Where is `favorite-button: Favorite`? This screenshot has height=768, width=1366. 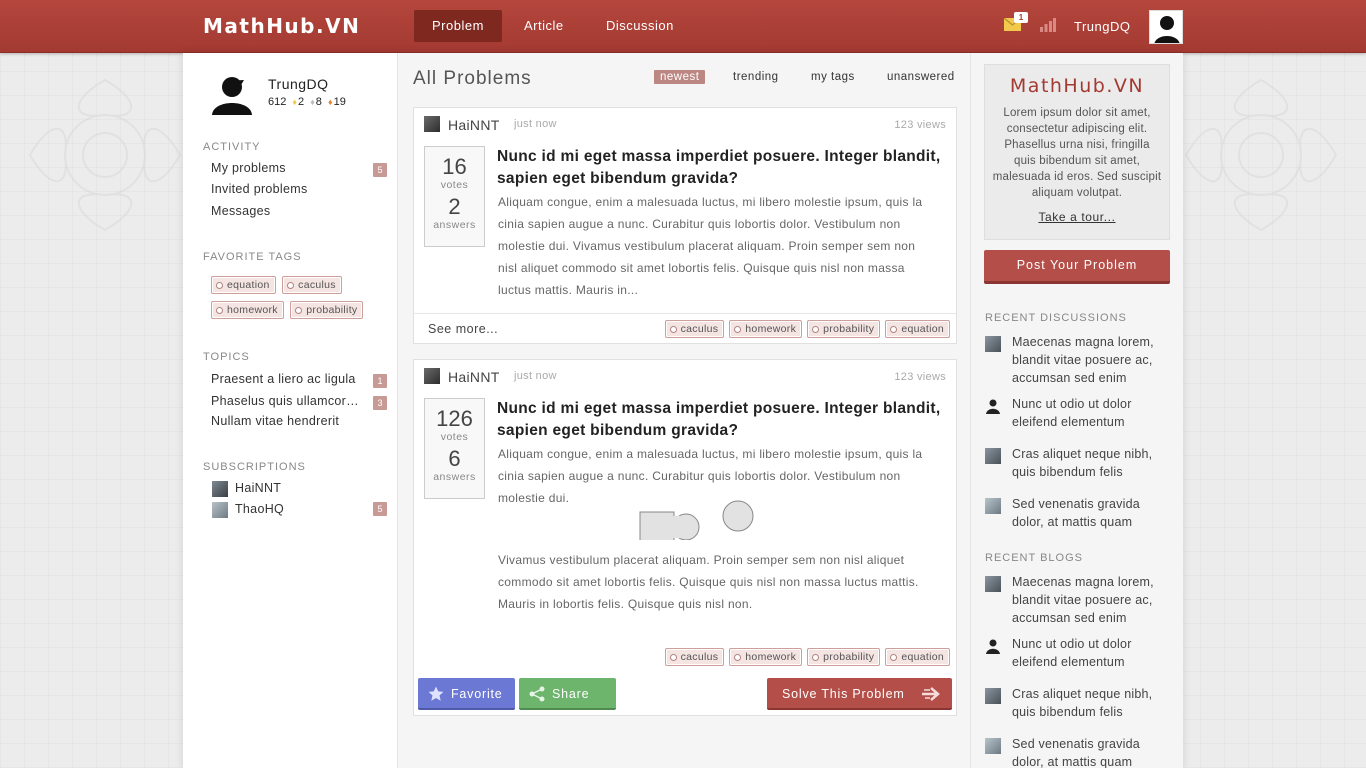
favorite-button: Favorite is located at coordinates (466, 694).